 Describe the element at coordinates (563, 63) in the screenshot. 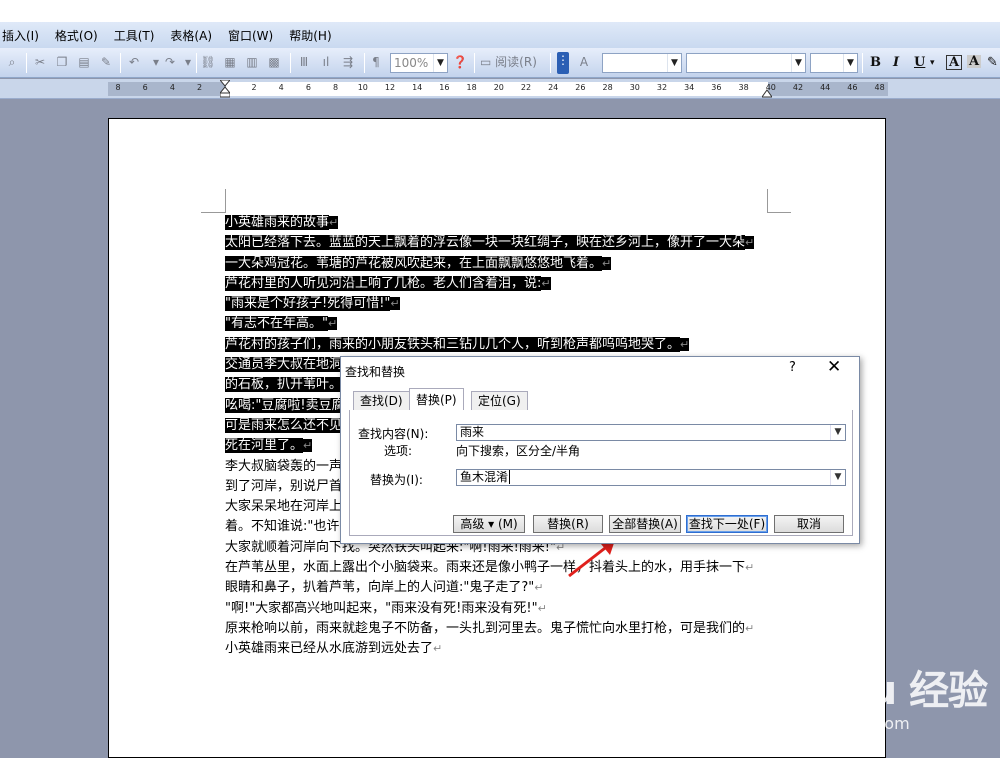

I see `toolbar-options-grip: ⋮` at that location.